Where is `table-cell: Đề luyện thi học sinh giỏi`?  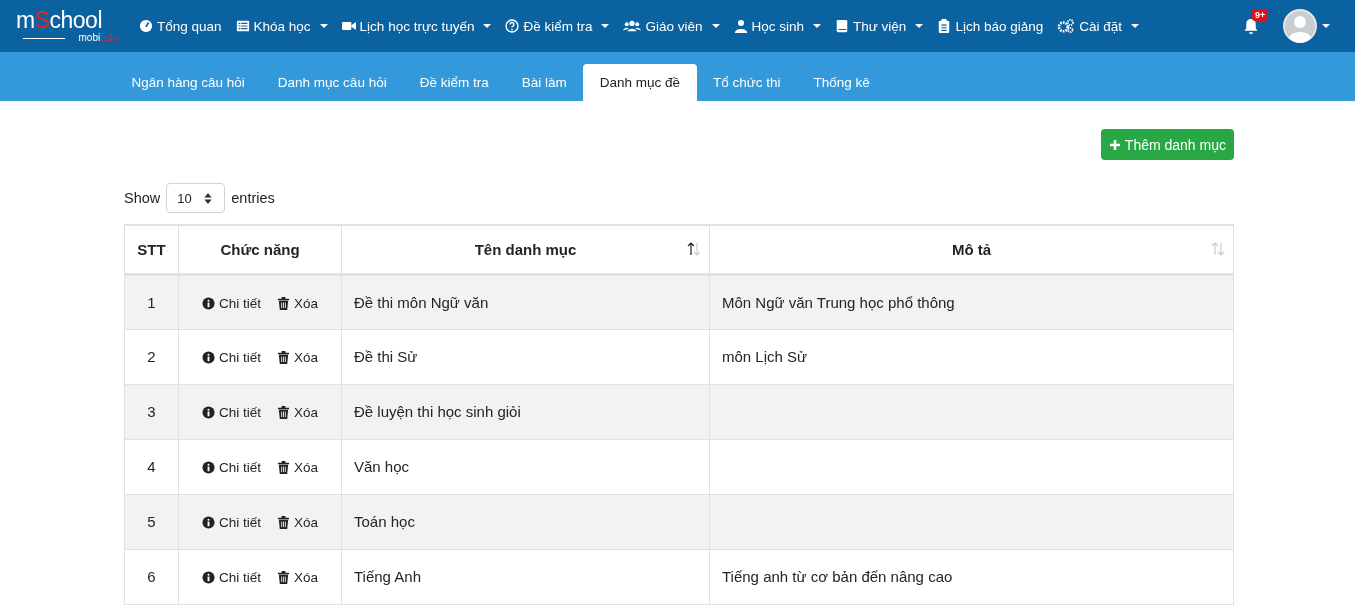 table-cell: Đề luyện thi học sinh giỏi is located at coordinates (525, 412).